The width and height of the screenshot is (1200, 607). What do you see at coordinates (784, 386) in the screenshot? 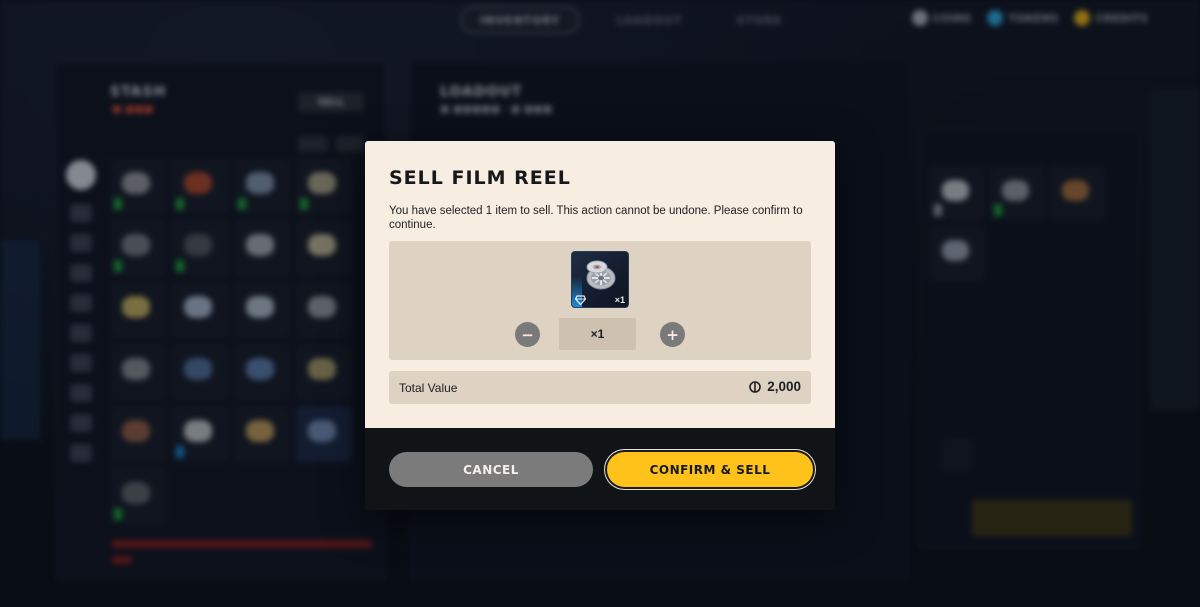
I see `total-value-amount: 2,000` at bounding box center [784, 386].